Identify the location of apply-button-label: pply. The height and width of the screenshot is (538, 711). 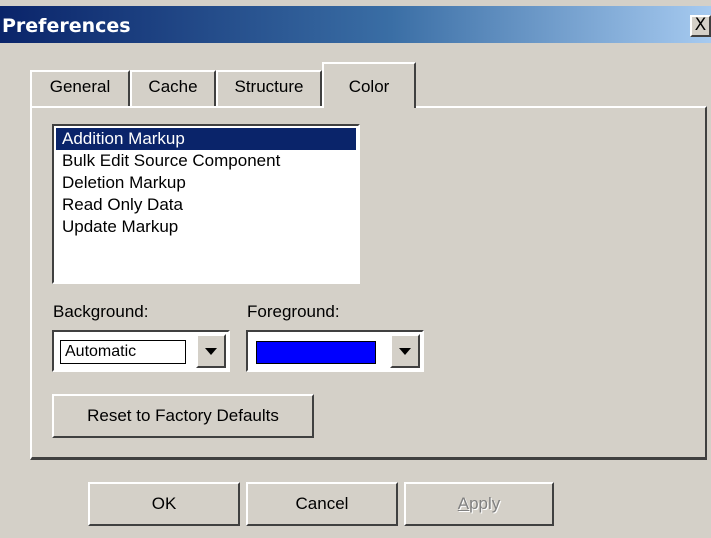
(485, 503).